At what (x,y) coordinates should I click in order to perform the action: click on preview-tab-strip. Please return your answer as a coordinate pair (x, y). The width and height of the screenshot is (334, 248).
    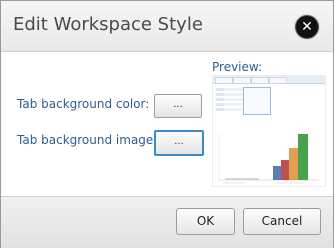
    Looking at the image, I should click on (269, 80).